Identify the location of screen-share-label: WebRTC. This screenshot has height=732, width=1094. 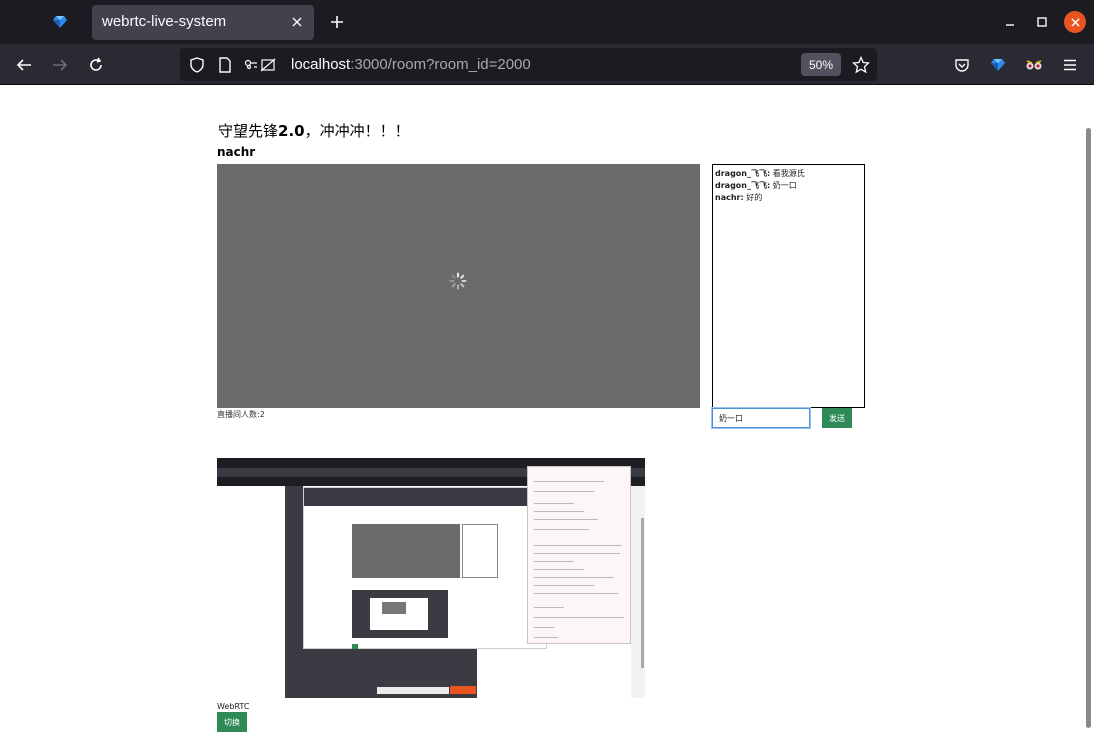
(233, 706).